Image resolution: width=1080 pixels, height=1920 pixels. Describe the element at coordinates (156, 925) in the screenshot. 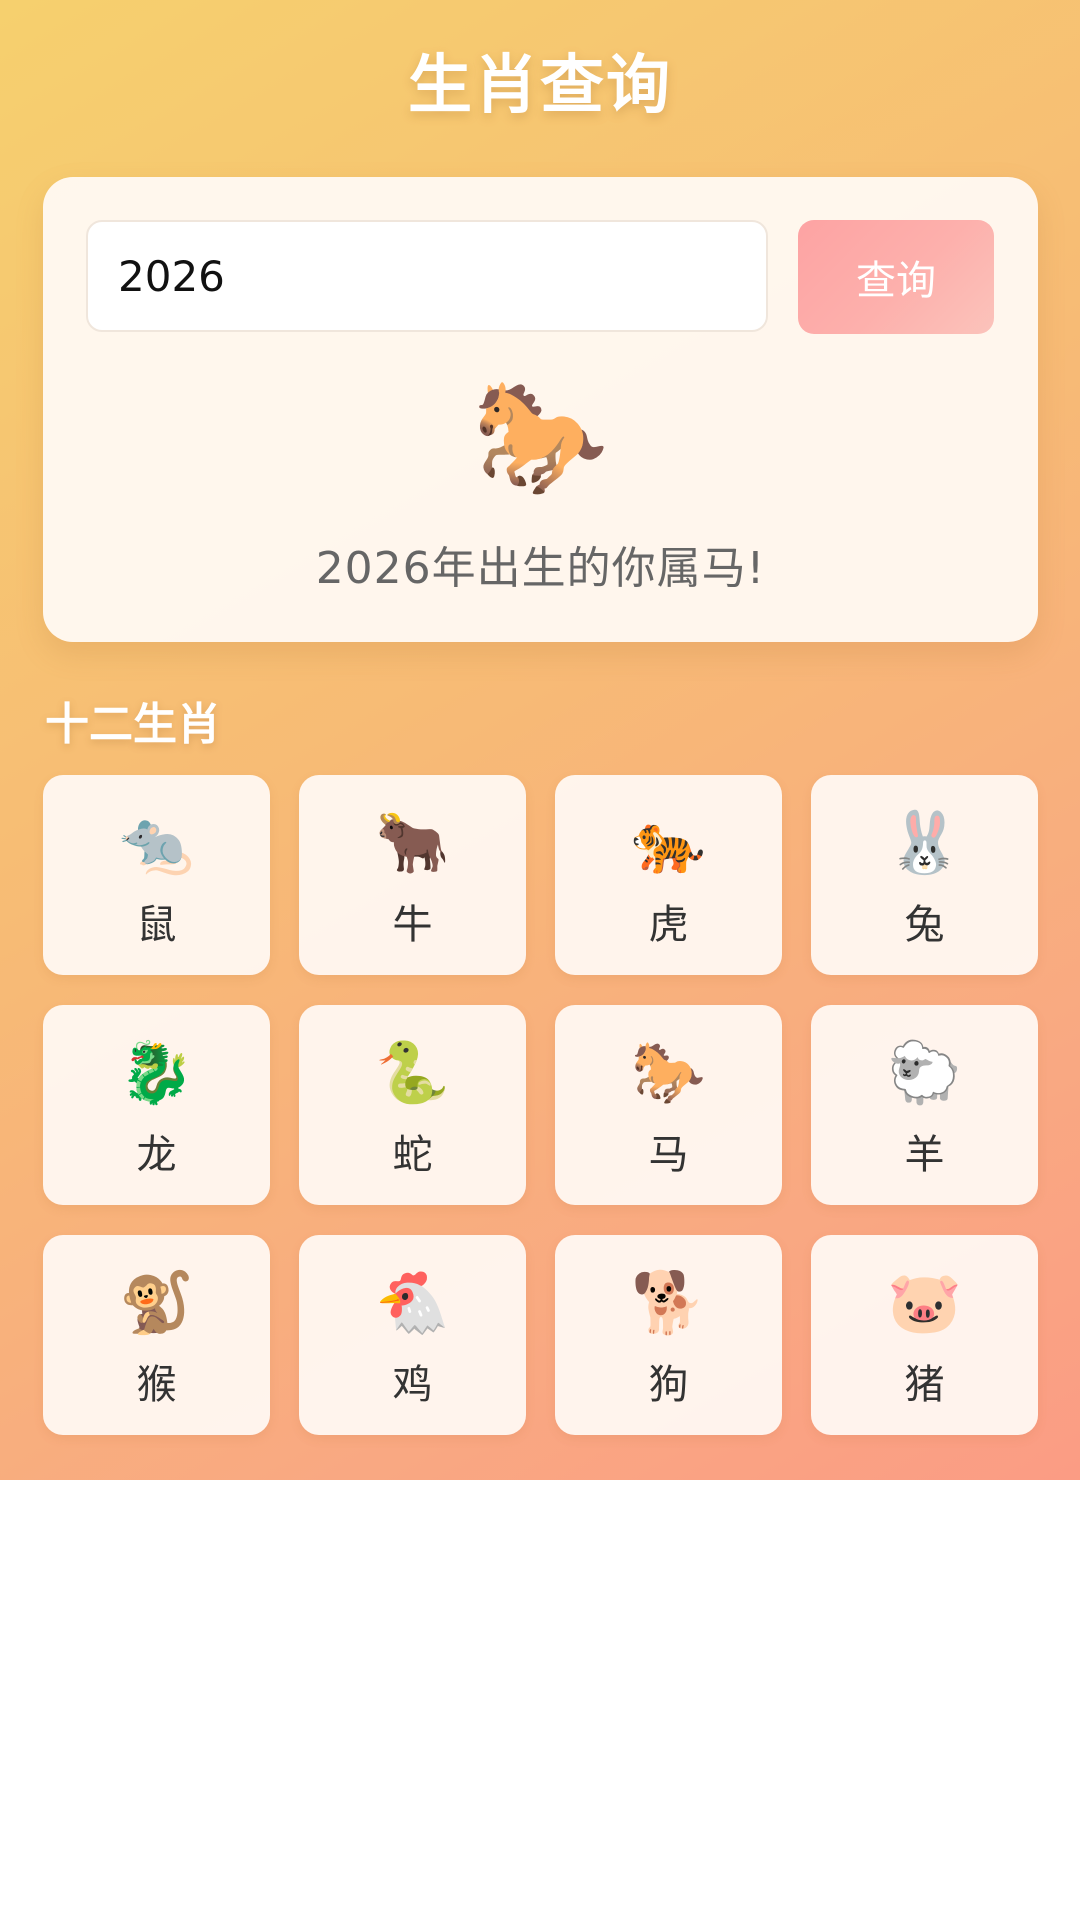

I see `zodiac-name: 鼠` at that location.